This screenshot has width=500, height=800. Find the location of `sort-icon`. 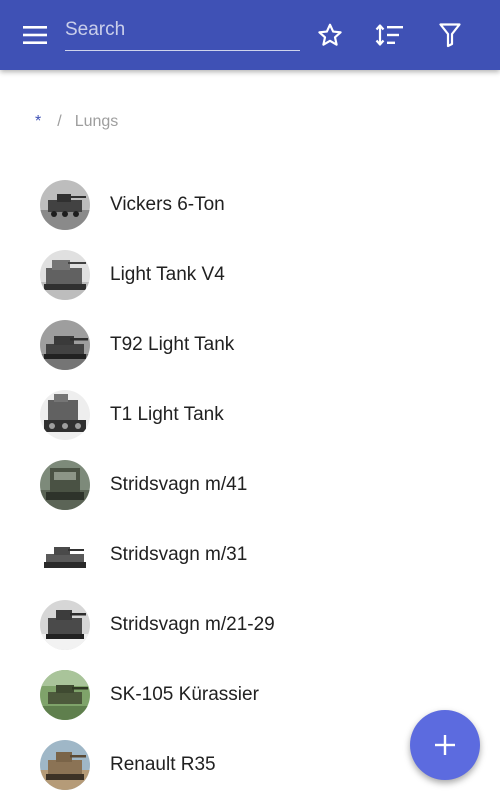

sort-icon is located at coordinates (389, 35).